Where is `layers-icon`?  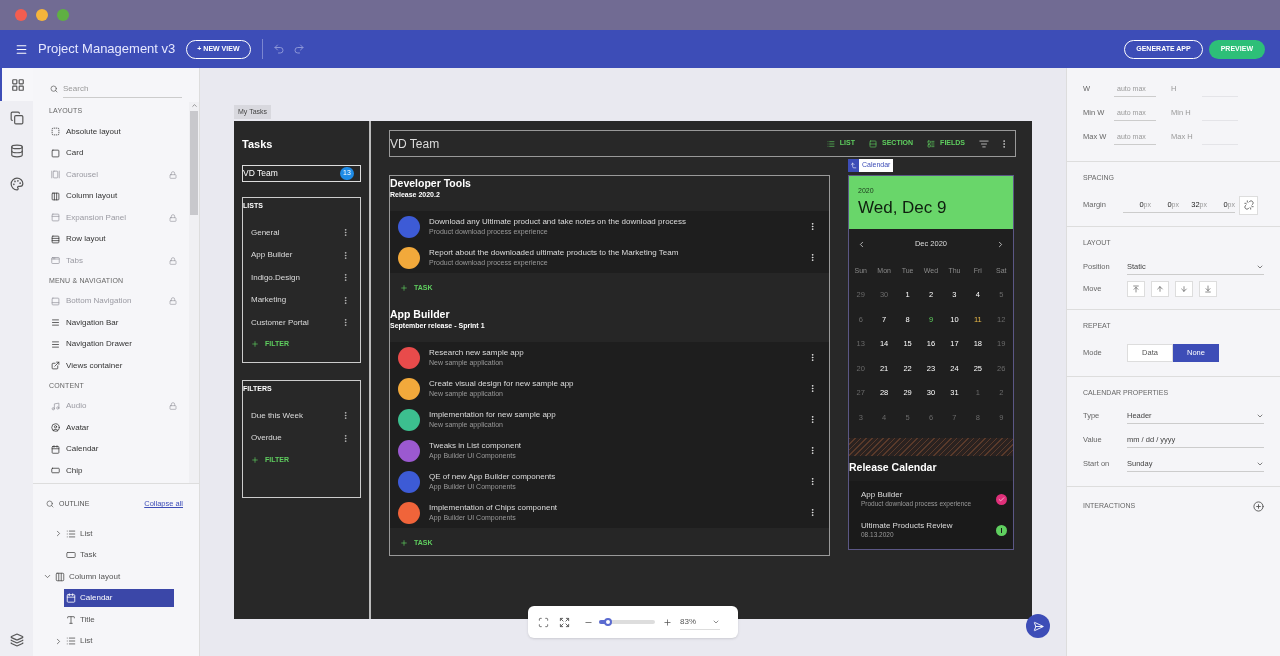
layers-icon is located at coordinates (16, 639).